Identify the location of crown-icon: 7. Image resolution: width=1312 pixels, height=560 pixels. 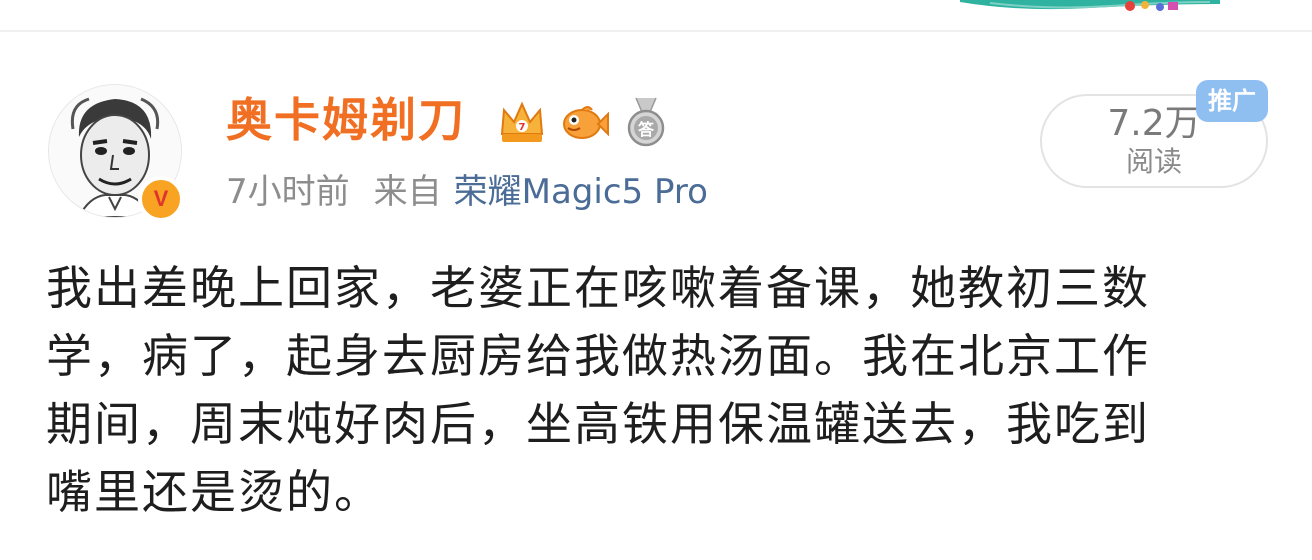
(522, 122).